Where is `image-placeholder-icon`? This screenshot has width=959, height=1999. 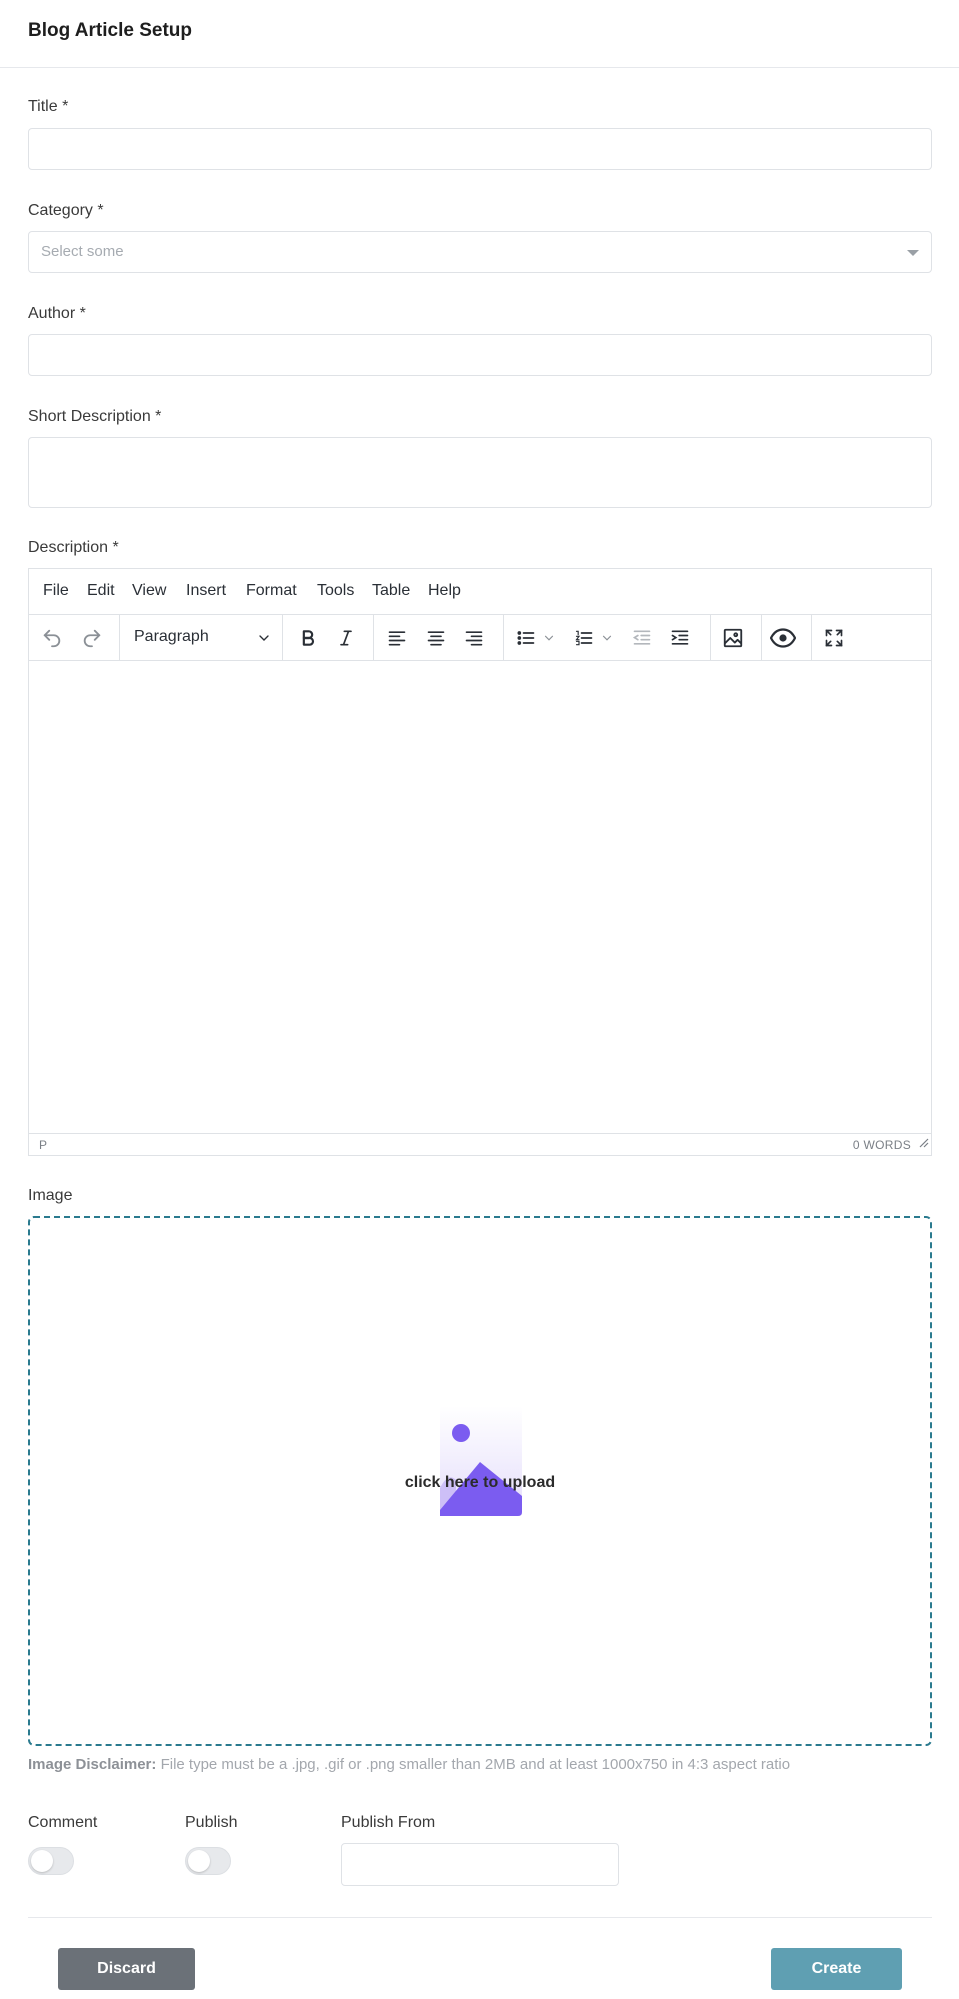
image-placeholder-icon is located at coordinates (481, 1463).